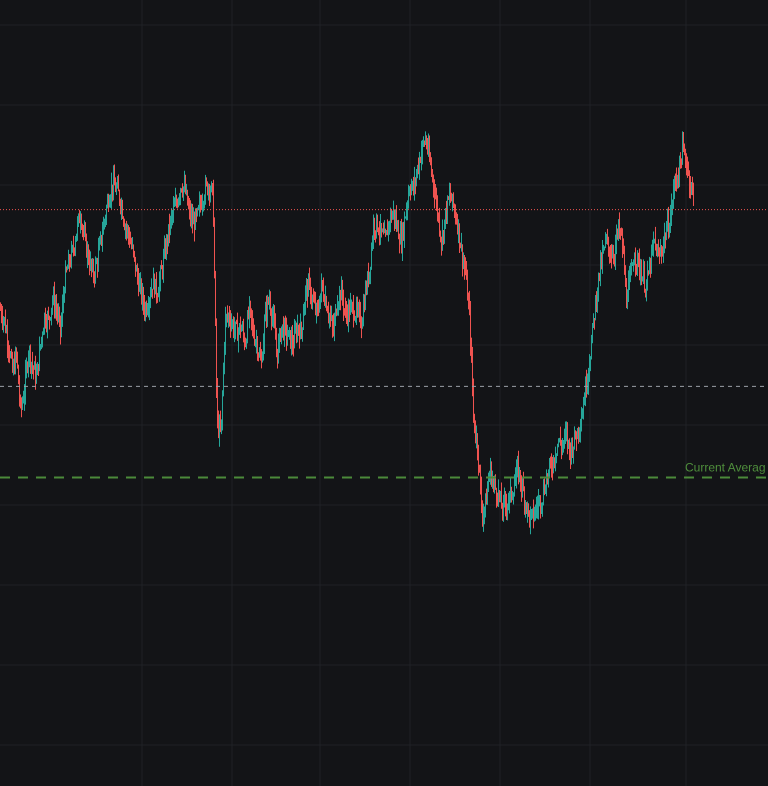  What do you see at coordinates (725, 468) in the screenshot?
I see `current-average-label: Current Averag` at bounding box center [725, 468].